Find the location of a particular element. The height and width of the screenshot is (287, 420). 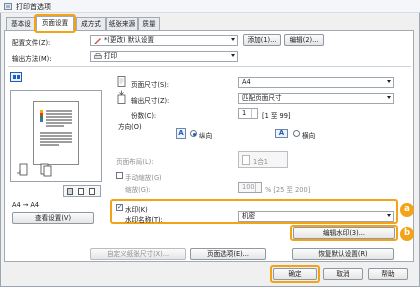

scaling-input: 100 is located at coordinates (250, 187).